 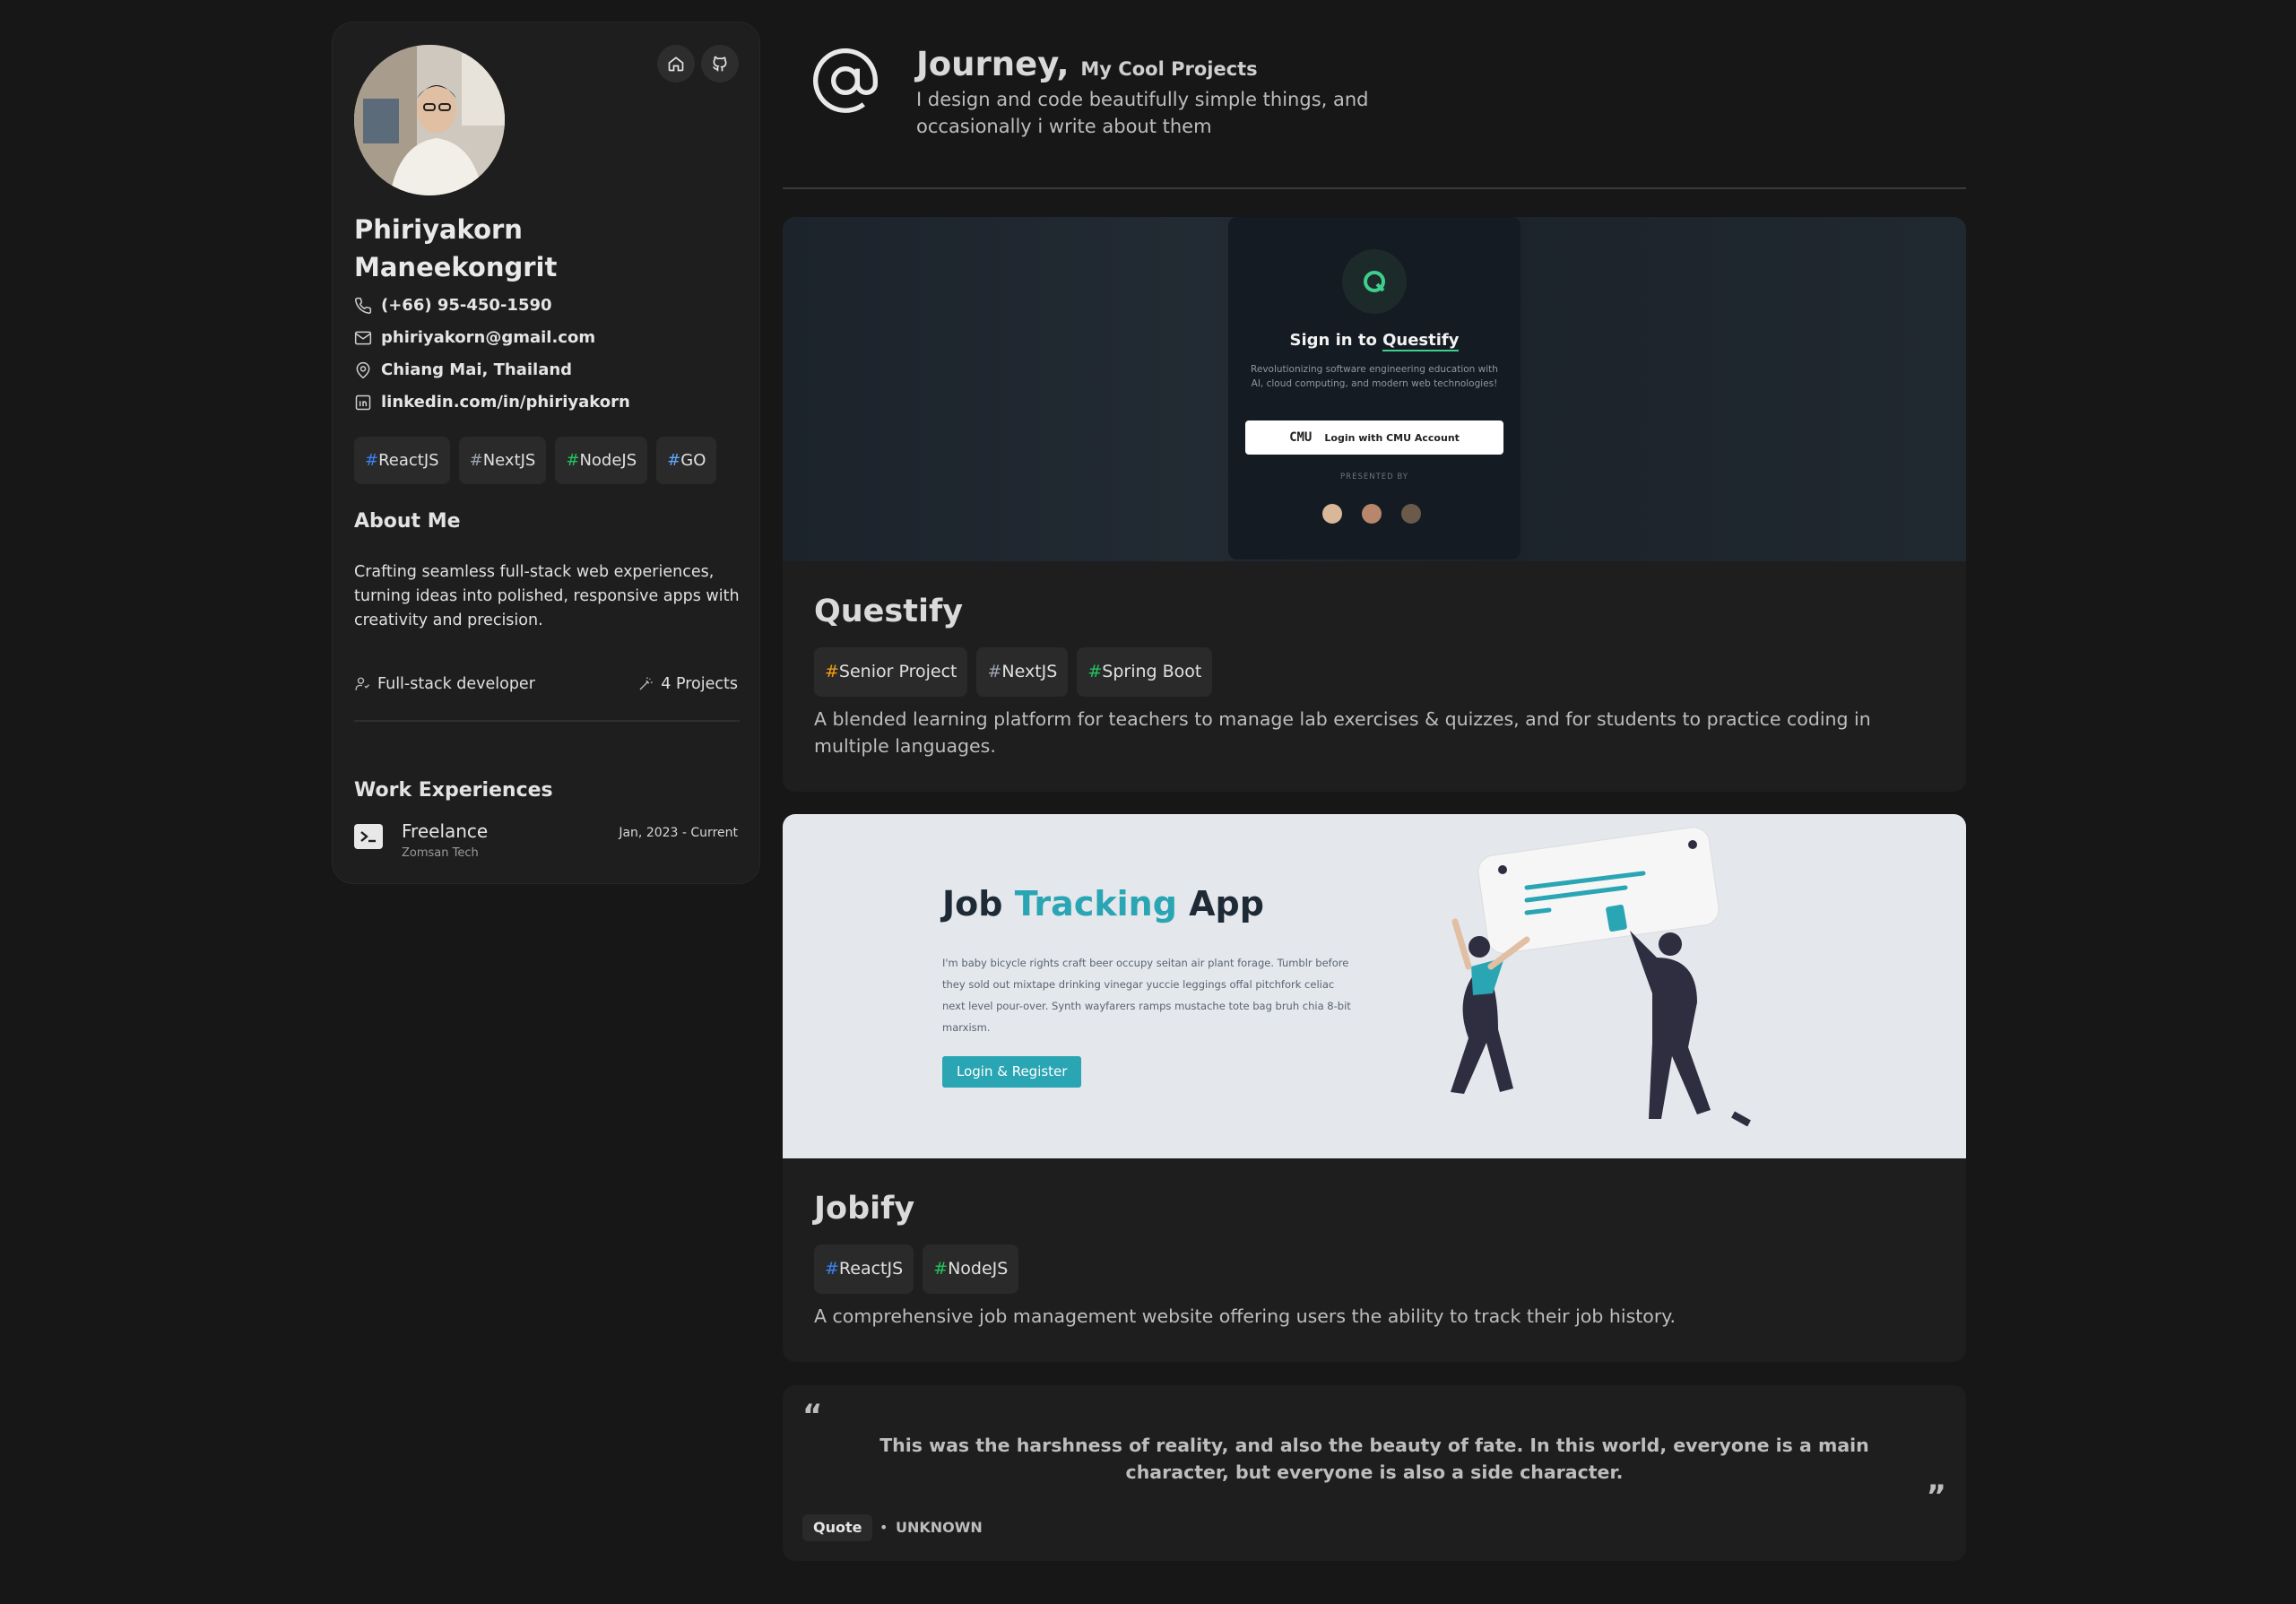 What do you see at coordinates (846, 82) in the screenshot?
I see `at-icon` at bounding box center [846, 82].